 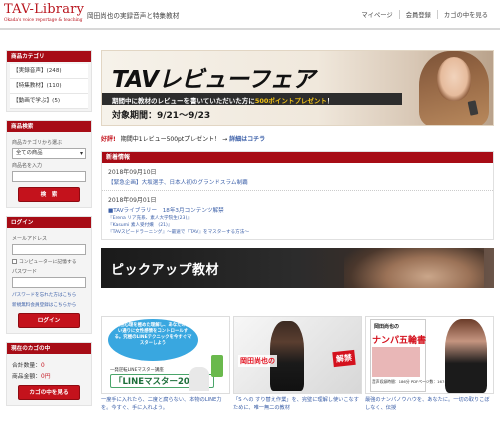 What do you see at coordinates (217, 366) in the screenshot?
I see `smartphone-icon` at bounding box center [217, 366].